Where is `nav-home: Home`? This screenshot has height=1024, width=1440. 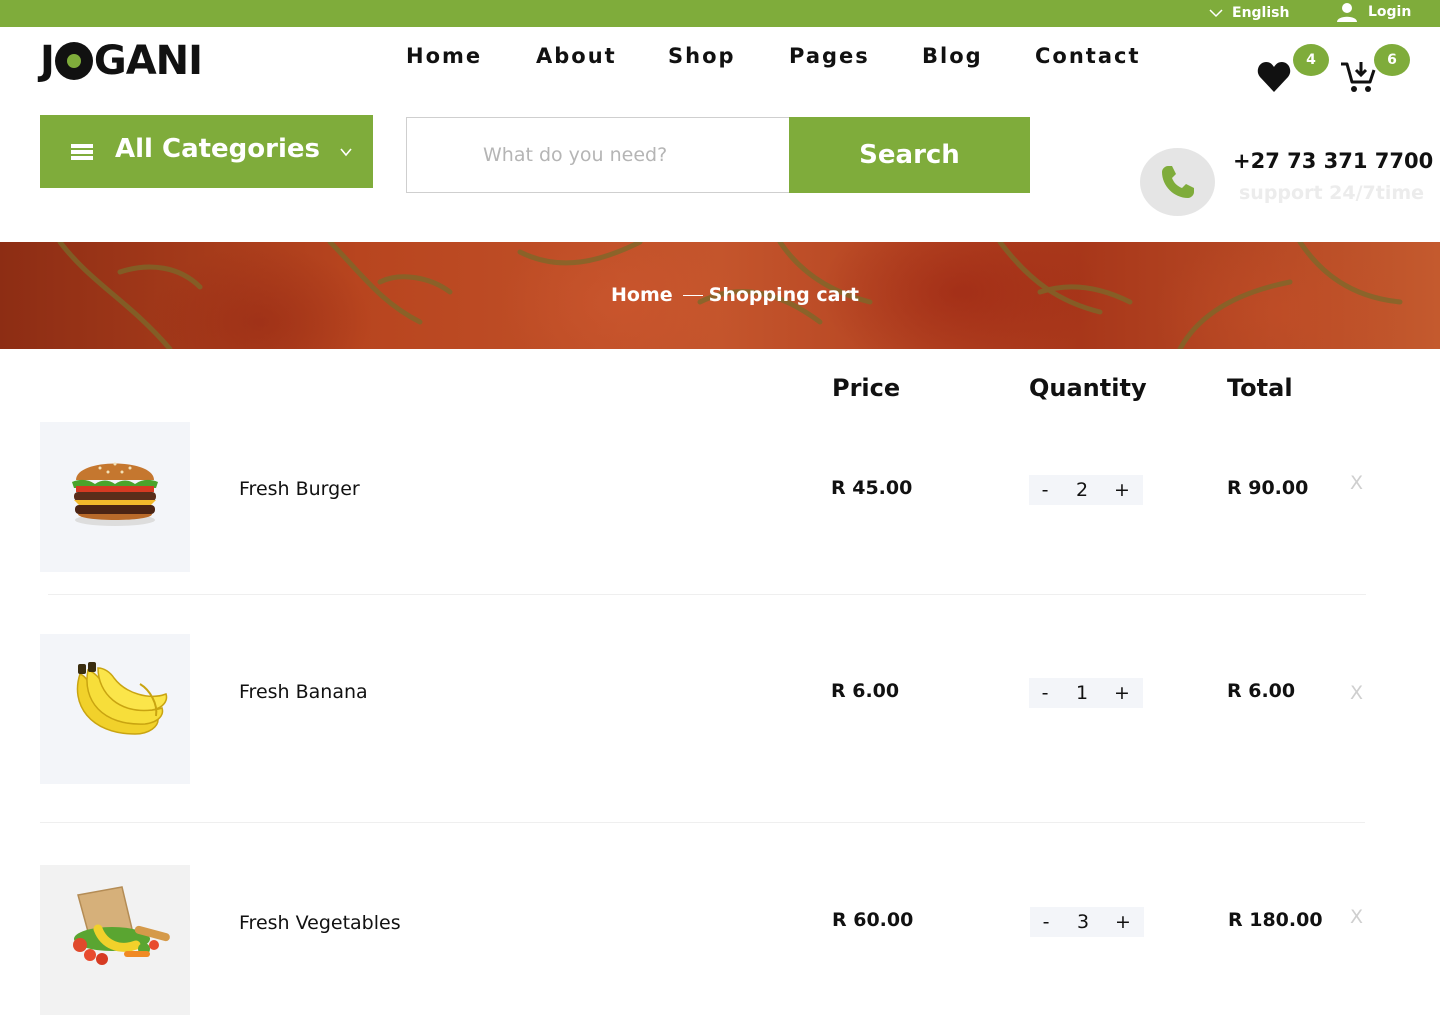 nav-home: Home is located at coordinates (444, 56).